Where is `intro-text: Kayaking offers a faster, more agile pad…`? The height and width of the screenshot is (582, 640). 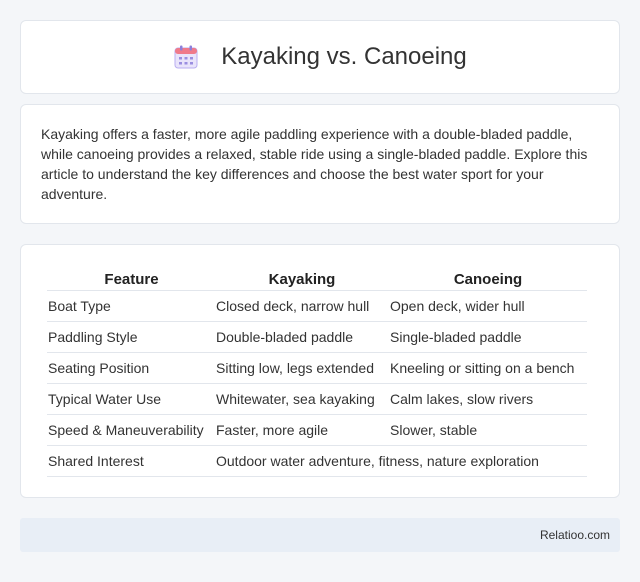 intro-text: Kayaking offers a faster, more agile pad… is located at coordinates (314, 164).